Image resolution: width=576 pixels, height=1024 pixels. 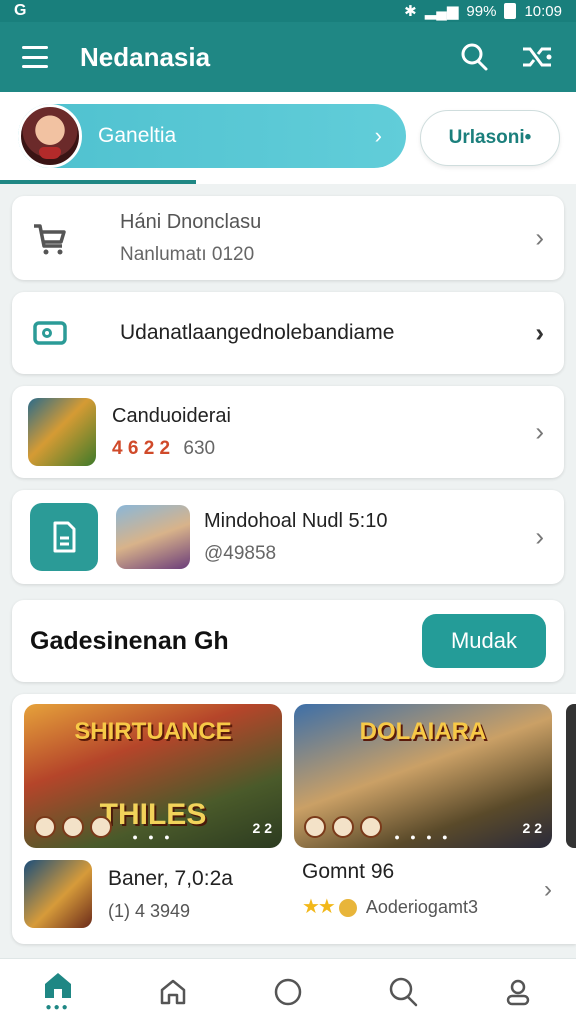 What do you see at coordinates (170, 878) in the screenshot?
I see `game-name: Baner, 7,0:2a` at bounding box center [170, 878].